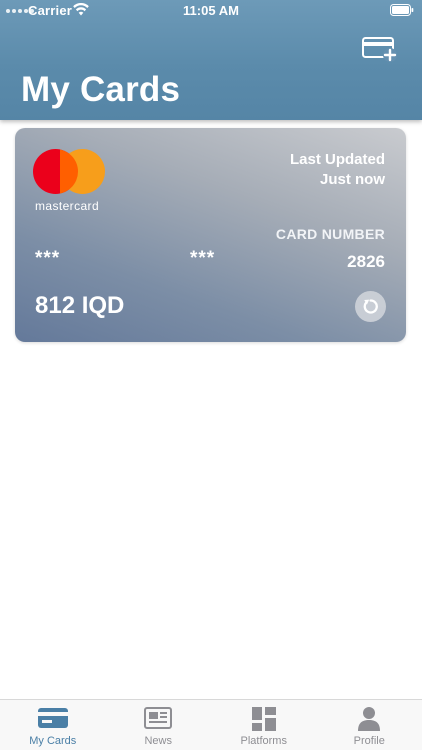 The height and width of the screenshot is (750, 422). What do you see at coordinates (337, 170) in the screenshot?
I see `last-updated: Last Updated Just now` at bounding box center [337, 170].